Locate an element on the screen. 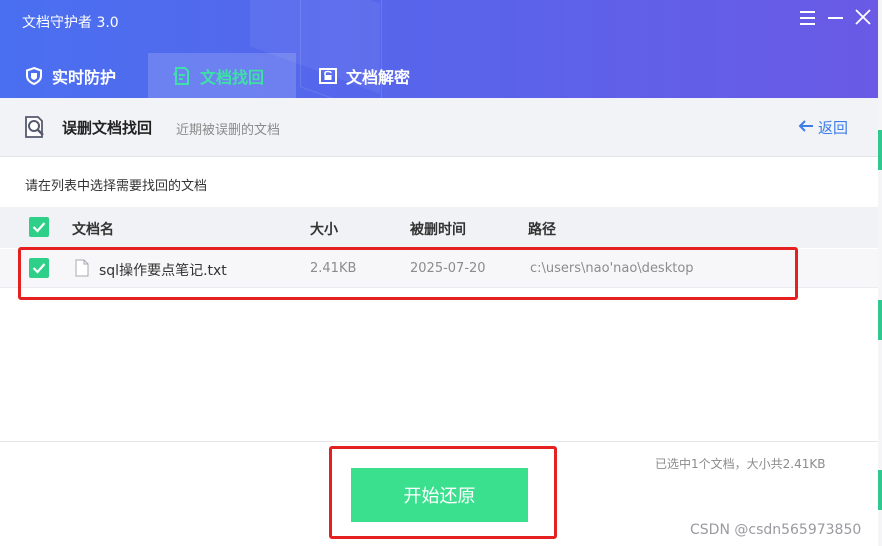  table-header: 文档名 大小 被删时间 路径 is located at coordinates (439, 227).